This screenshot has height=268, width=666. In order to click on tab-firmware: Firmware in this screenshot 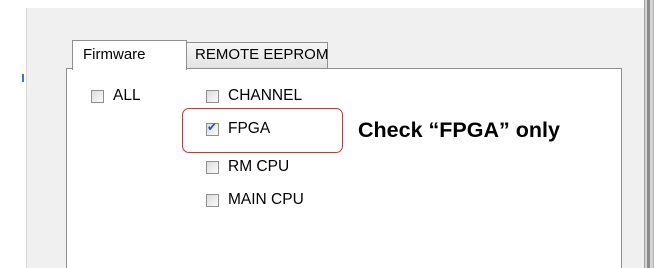, I will do `click(129, 55)`.